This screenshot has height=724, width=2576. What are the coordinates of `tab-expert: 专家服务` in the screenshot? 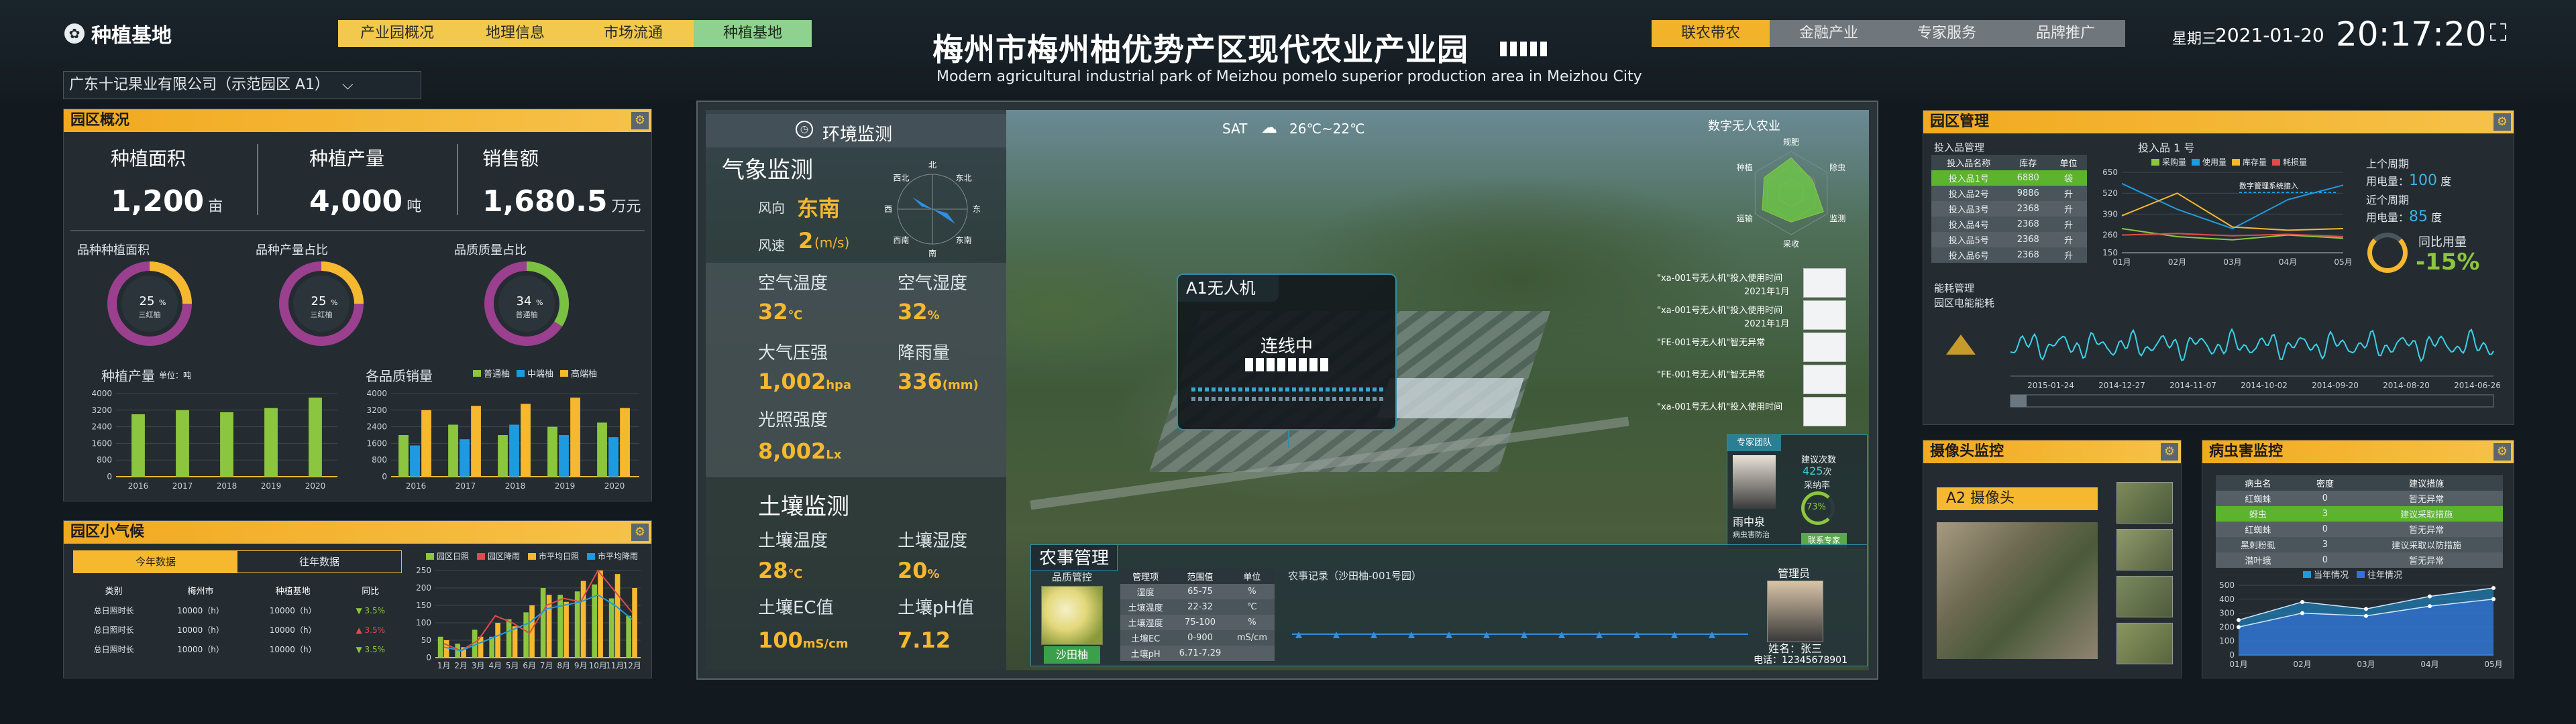 It's located at (1947, 33).